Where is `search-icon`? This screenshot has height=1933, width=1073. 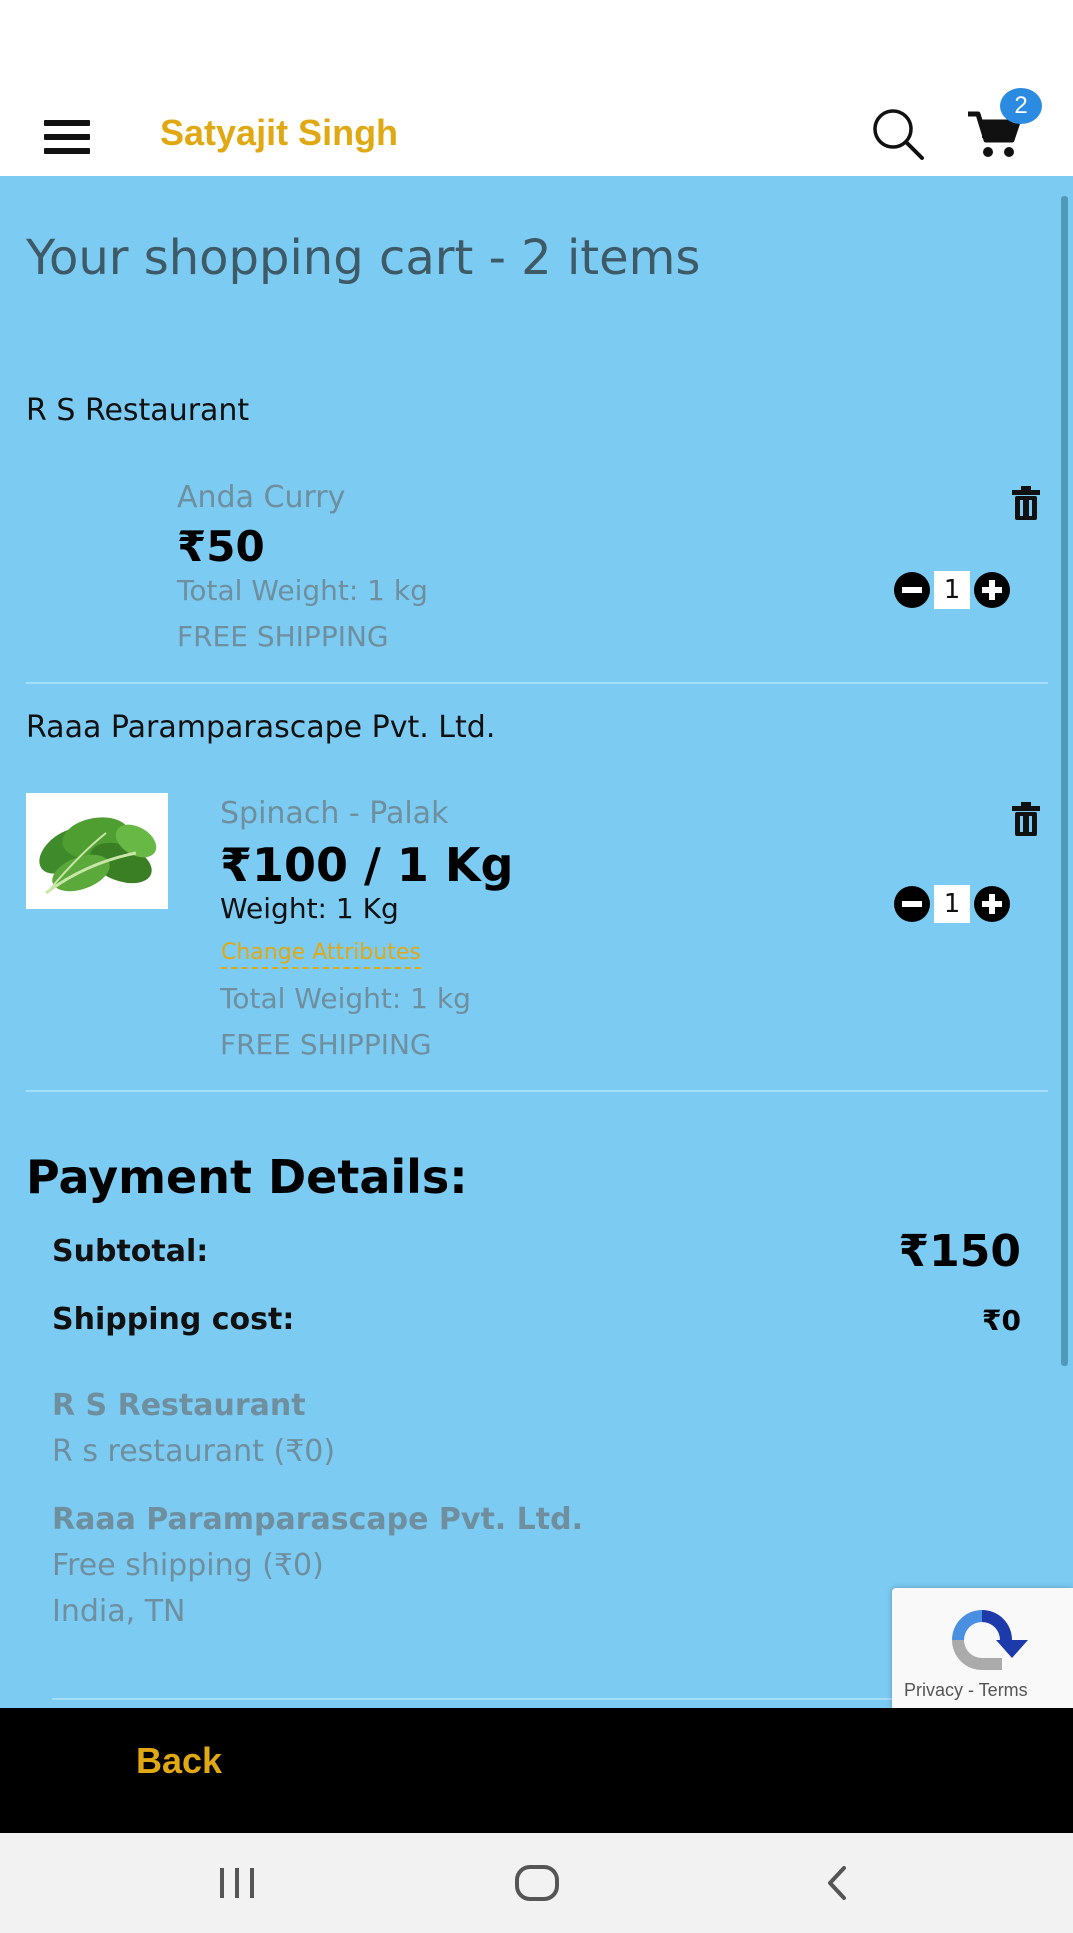 search-icon is located at coordinates (898, 134).